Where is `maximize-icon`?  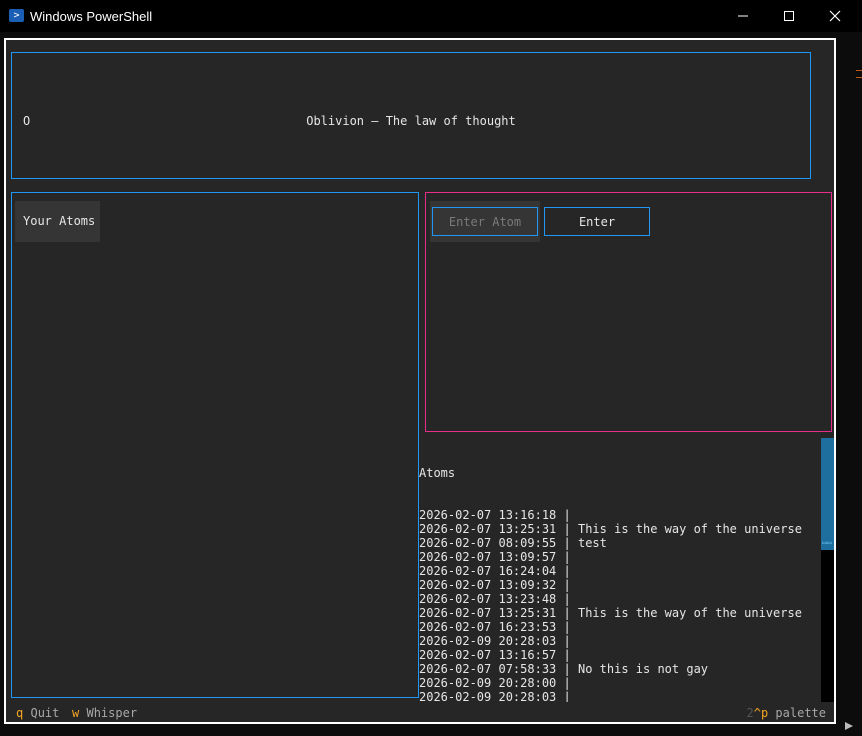
maximize-icon is located at coordinates (789, 16).